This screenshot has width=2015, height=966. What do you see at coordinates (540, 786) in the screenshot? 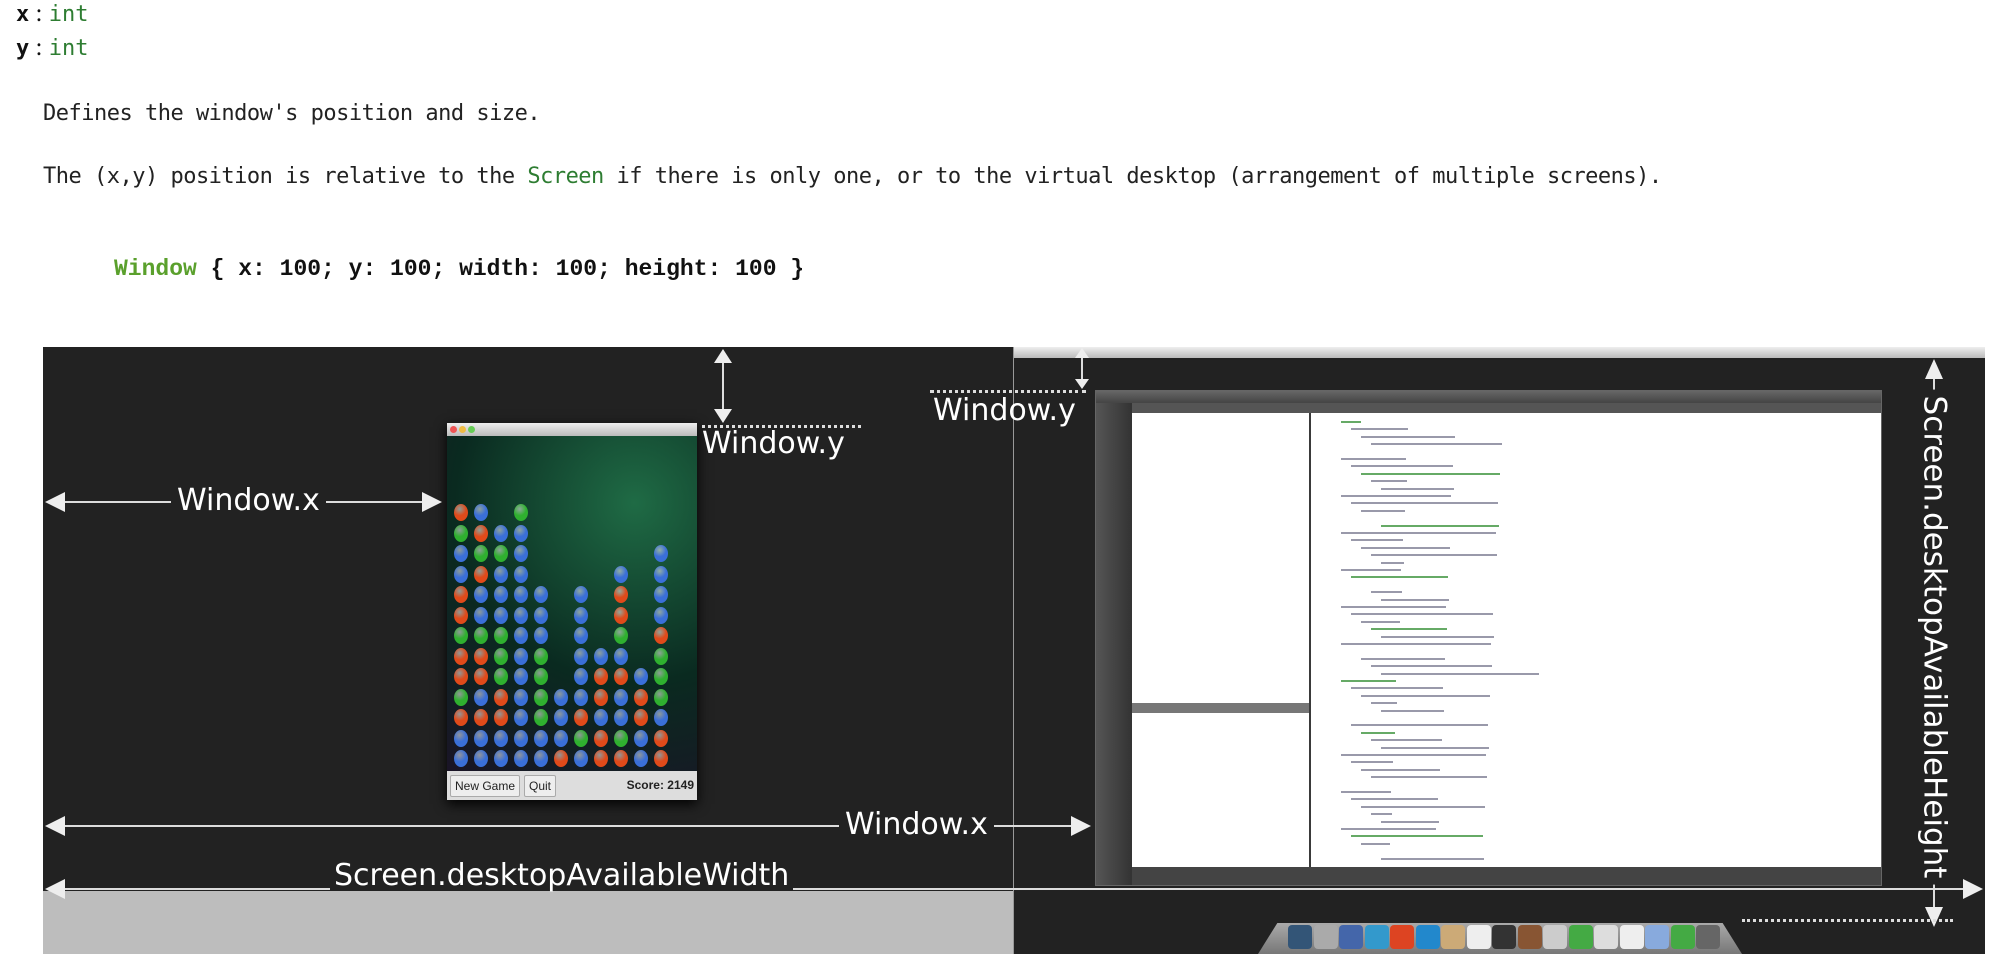
I see `quit-button: Quit` at bounding box center [540, 786].